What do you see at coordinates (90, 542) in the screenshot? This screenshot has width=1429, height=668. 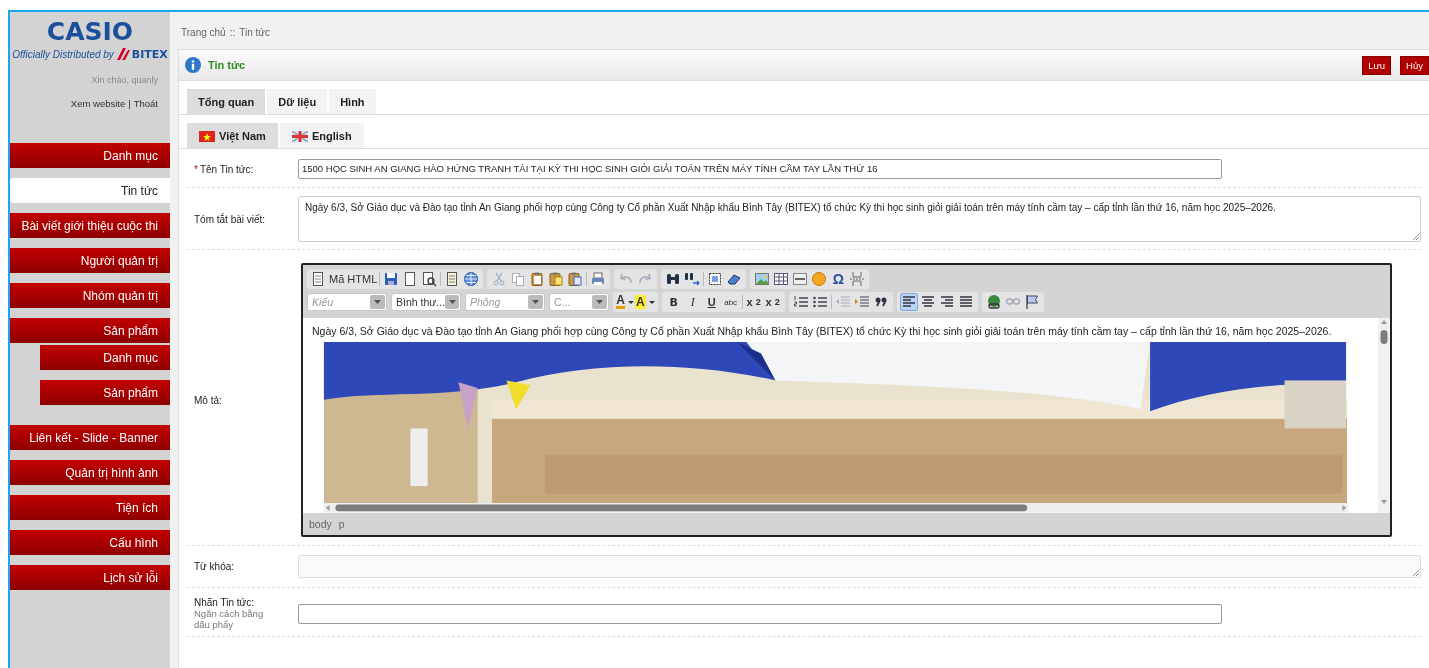 I see `sidebar-item: Cấu hình` at bounding box center [90, 542].